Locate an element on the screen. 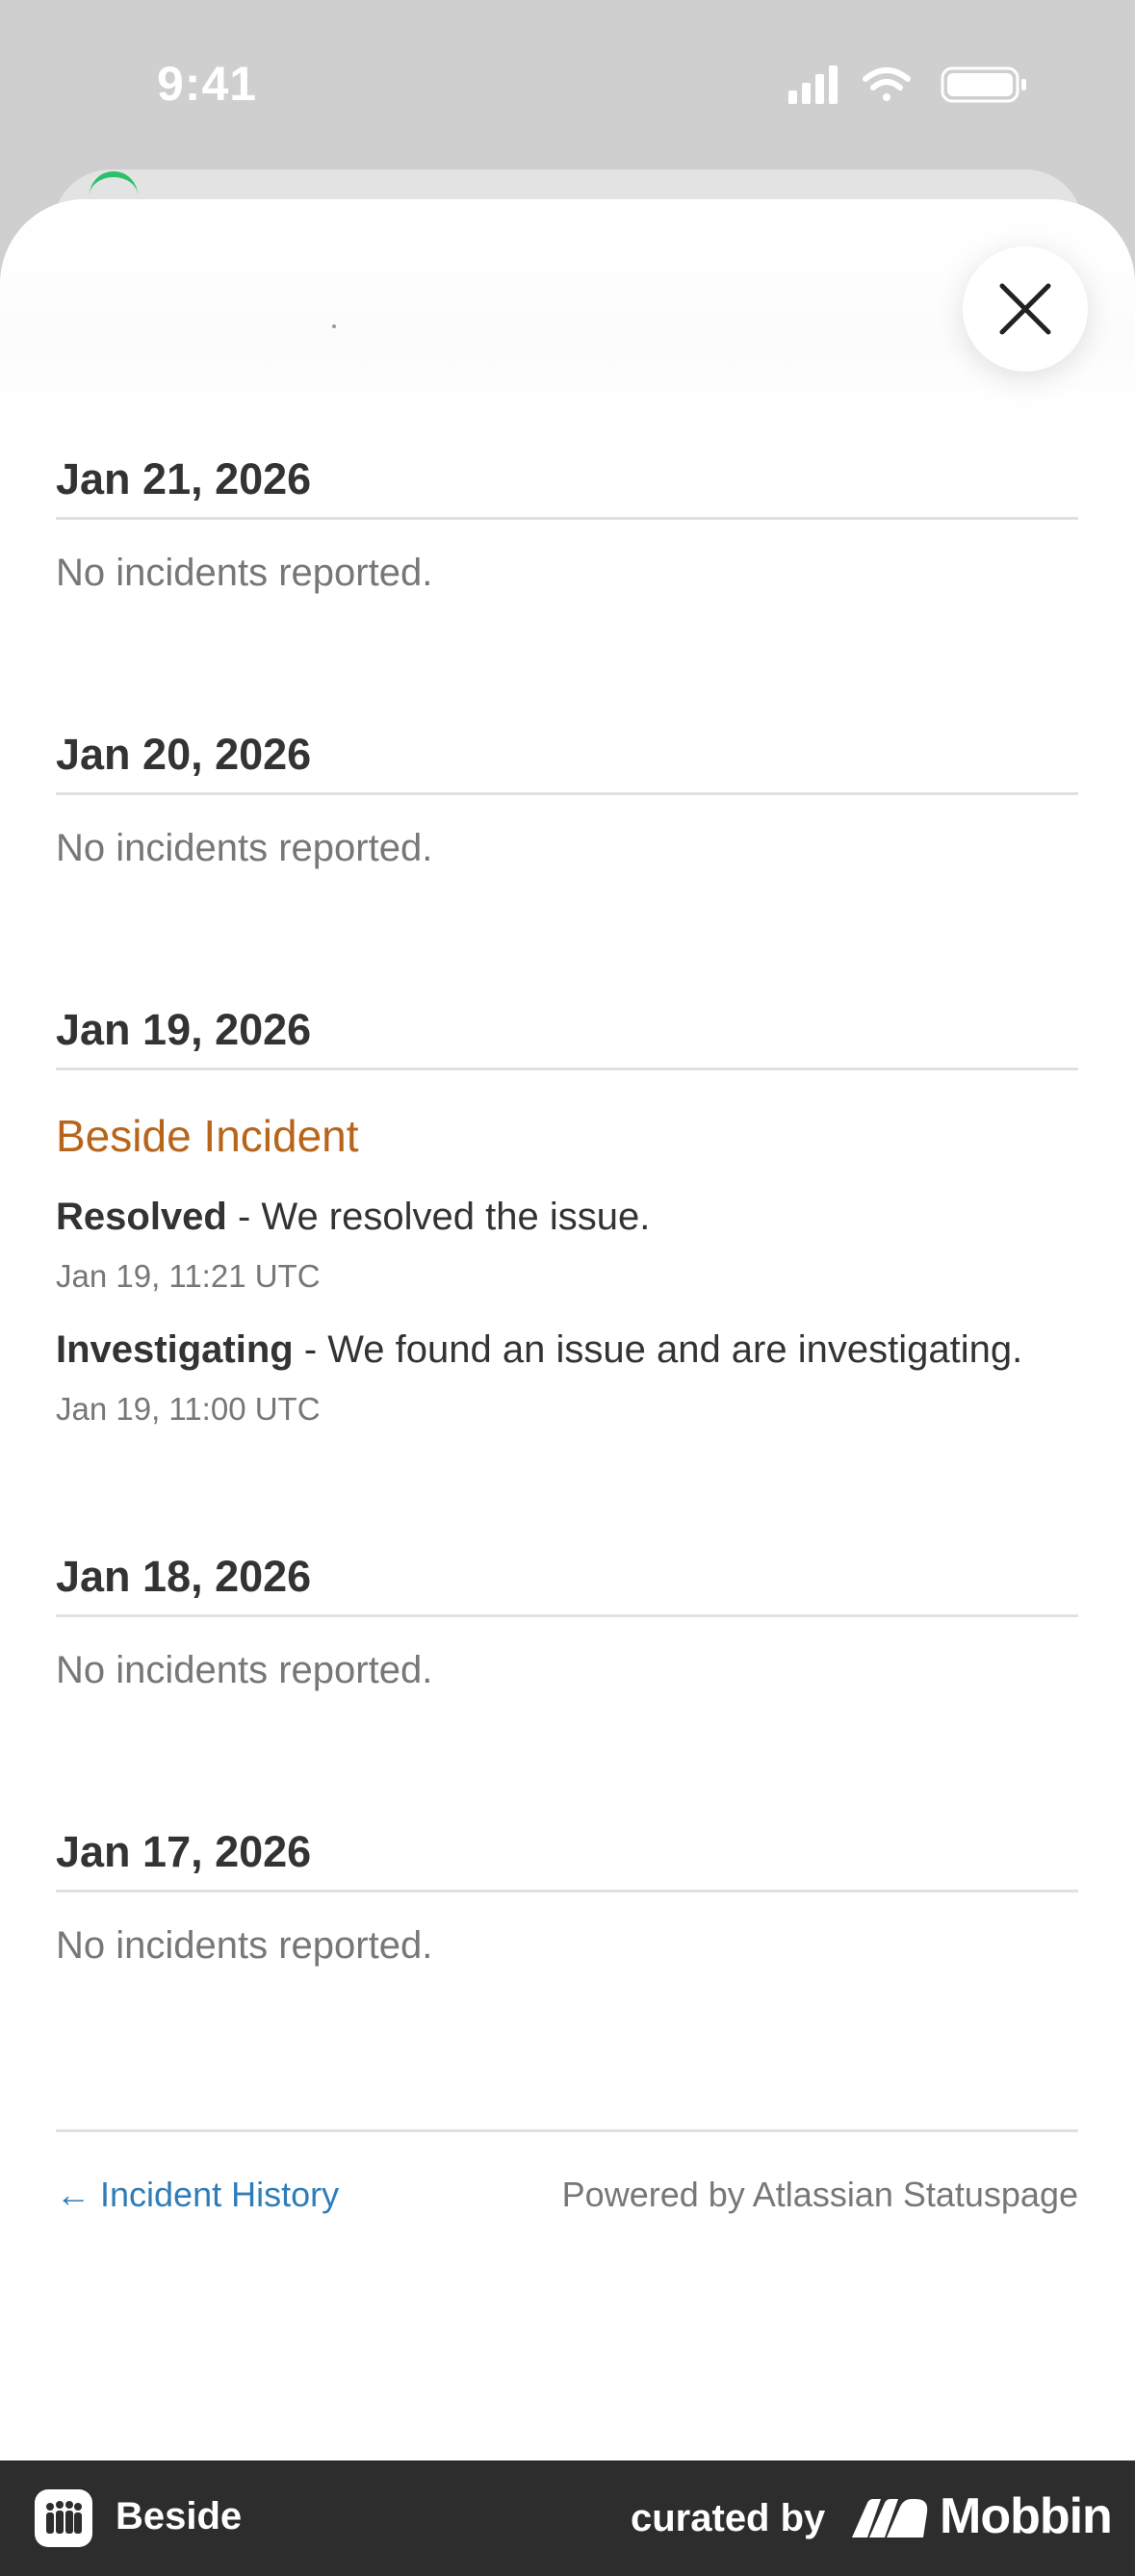 This screenshot has height=2576, width=1135. day-date: Jan 17, 2026 is located at coordinates (567, 1854).